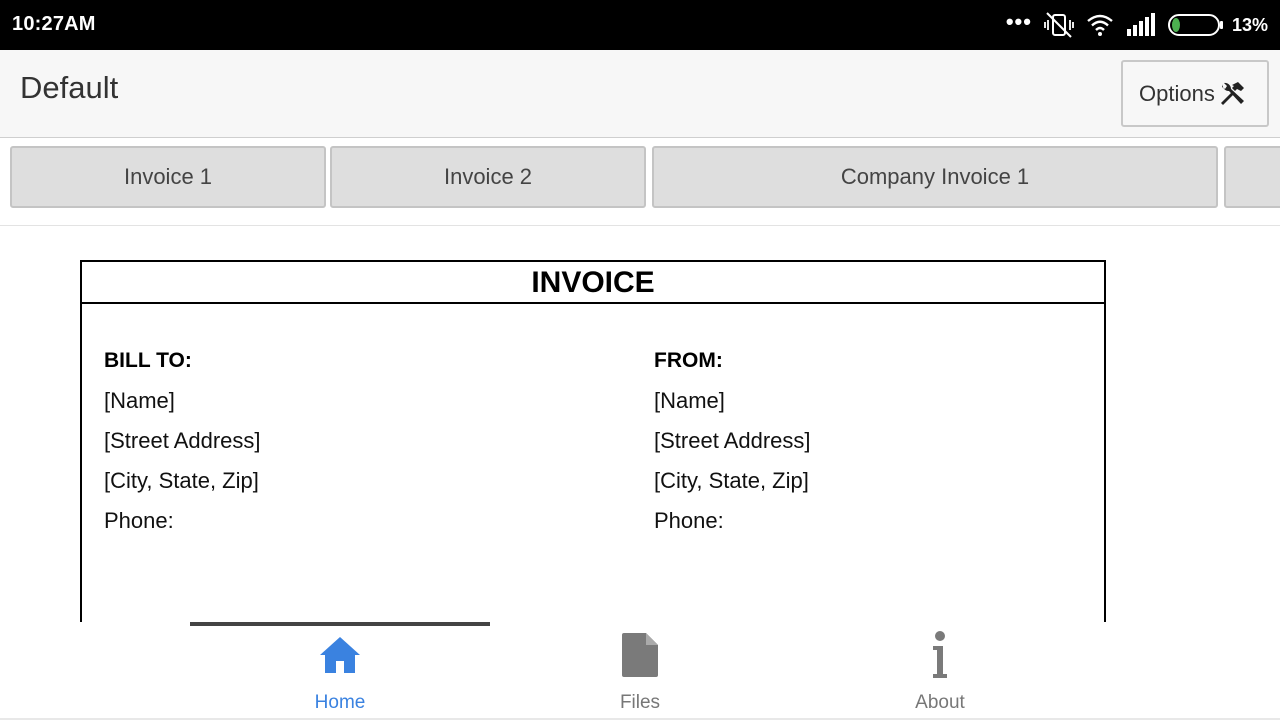  Describe the element at coordinates (1100, 25) in the screenshot. I see `wifi-icon` at that location.